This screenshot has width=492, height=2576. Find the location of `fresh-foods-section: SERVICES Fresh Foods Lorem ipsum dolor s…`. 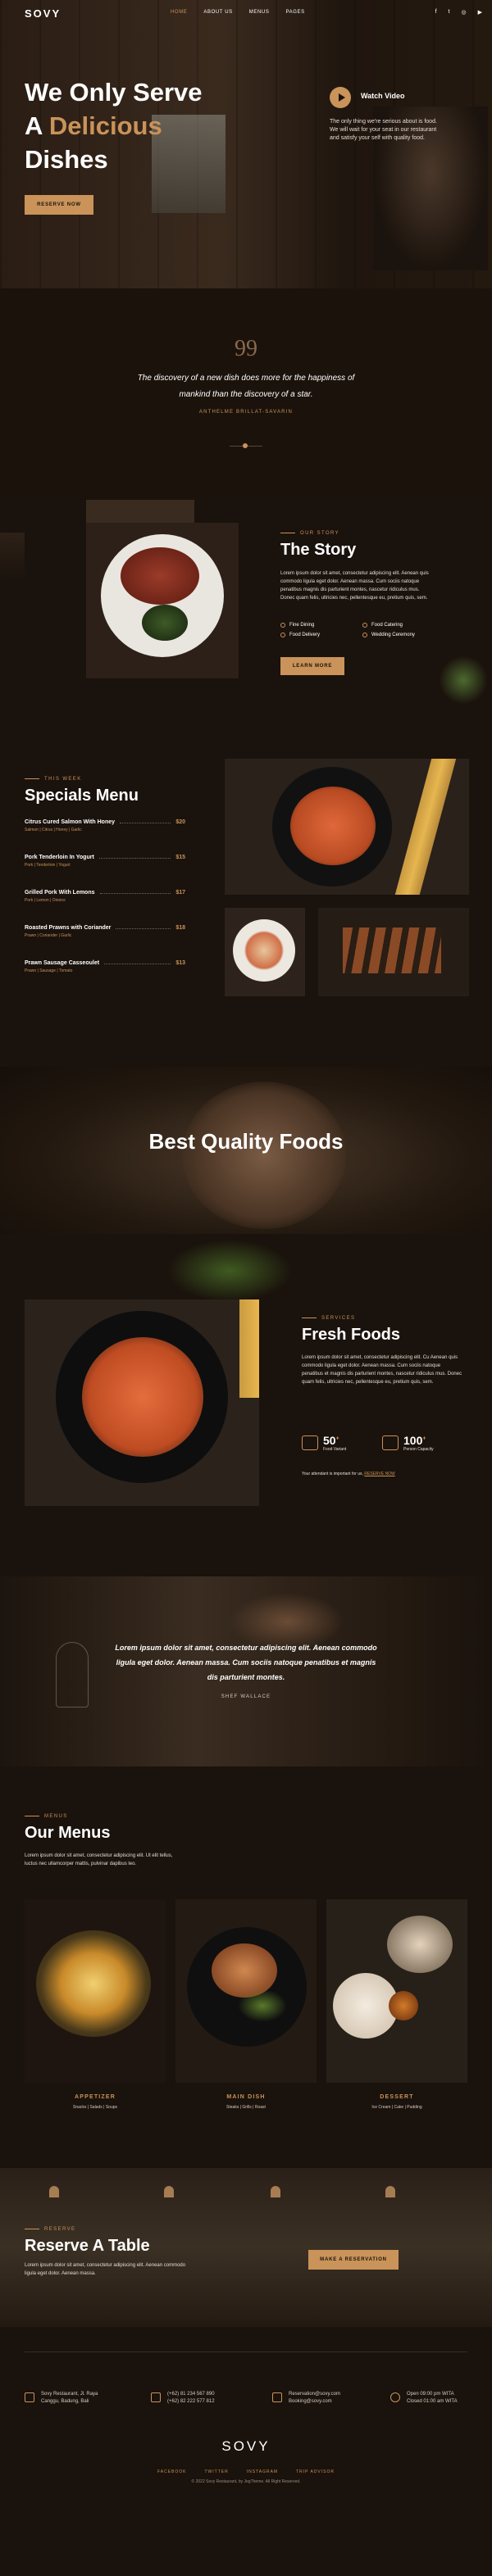

fresh-foods-section: SERVICES Fresh Foods Lorem ipsum dolor s… is located at coordinates (246, 1405).